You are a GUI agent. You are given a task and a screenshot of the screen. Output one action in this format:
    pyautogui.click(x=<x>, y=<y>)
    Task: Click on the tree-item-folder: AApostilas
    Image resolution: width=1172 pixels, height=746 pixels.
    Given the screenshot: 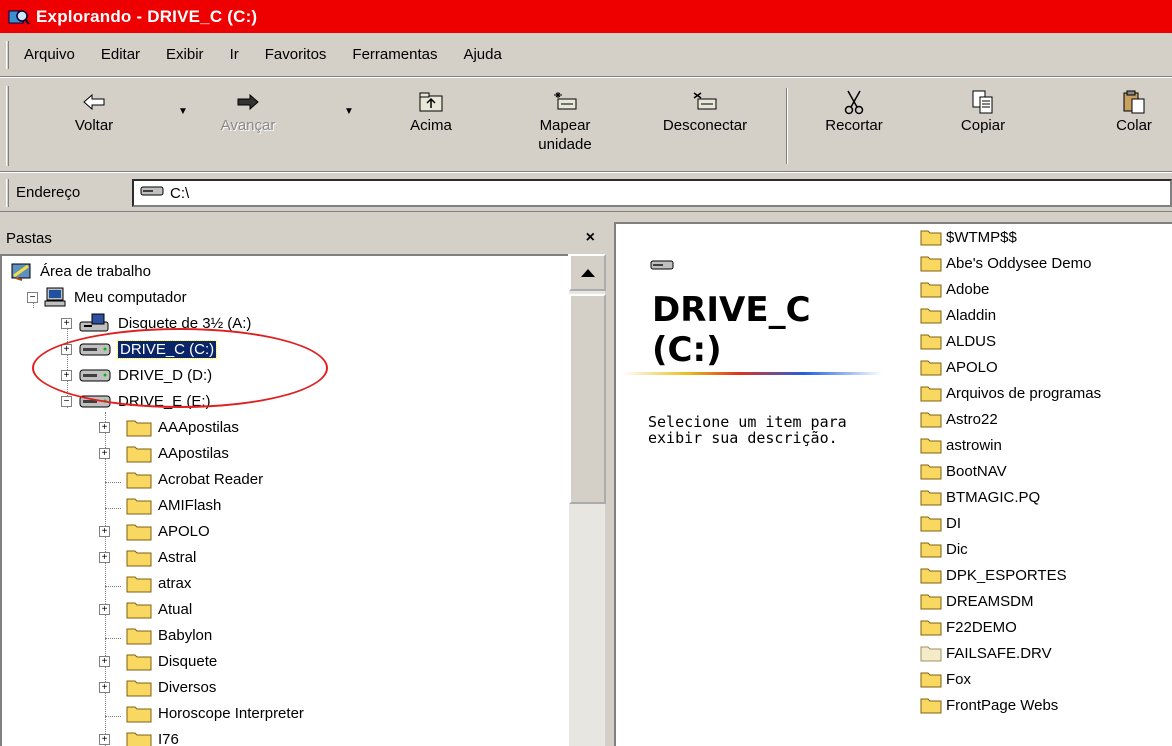 What is the action you would take?
    pyautogui.click(x=177, y=453)
    